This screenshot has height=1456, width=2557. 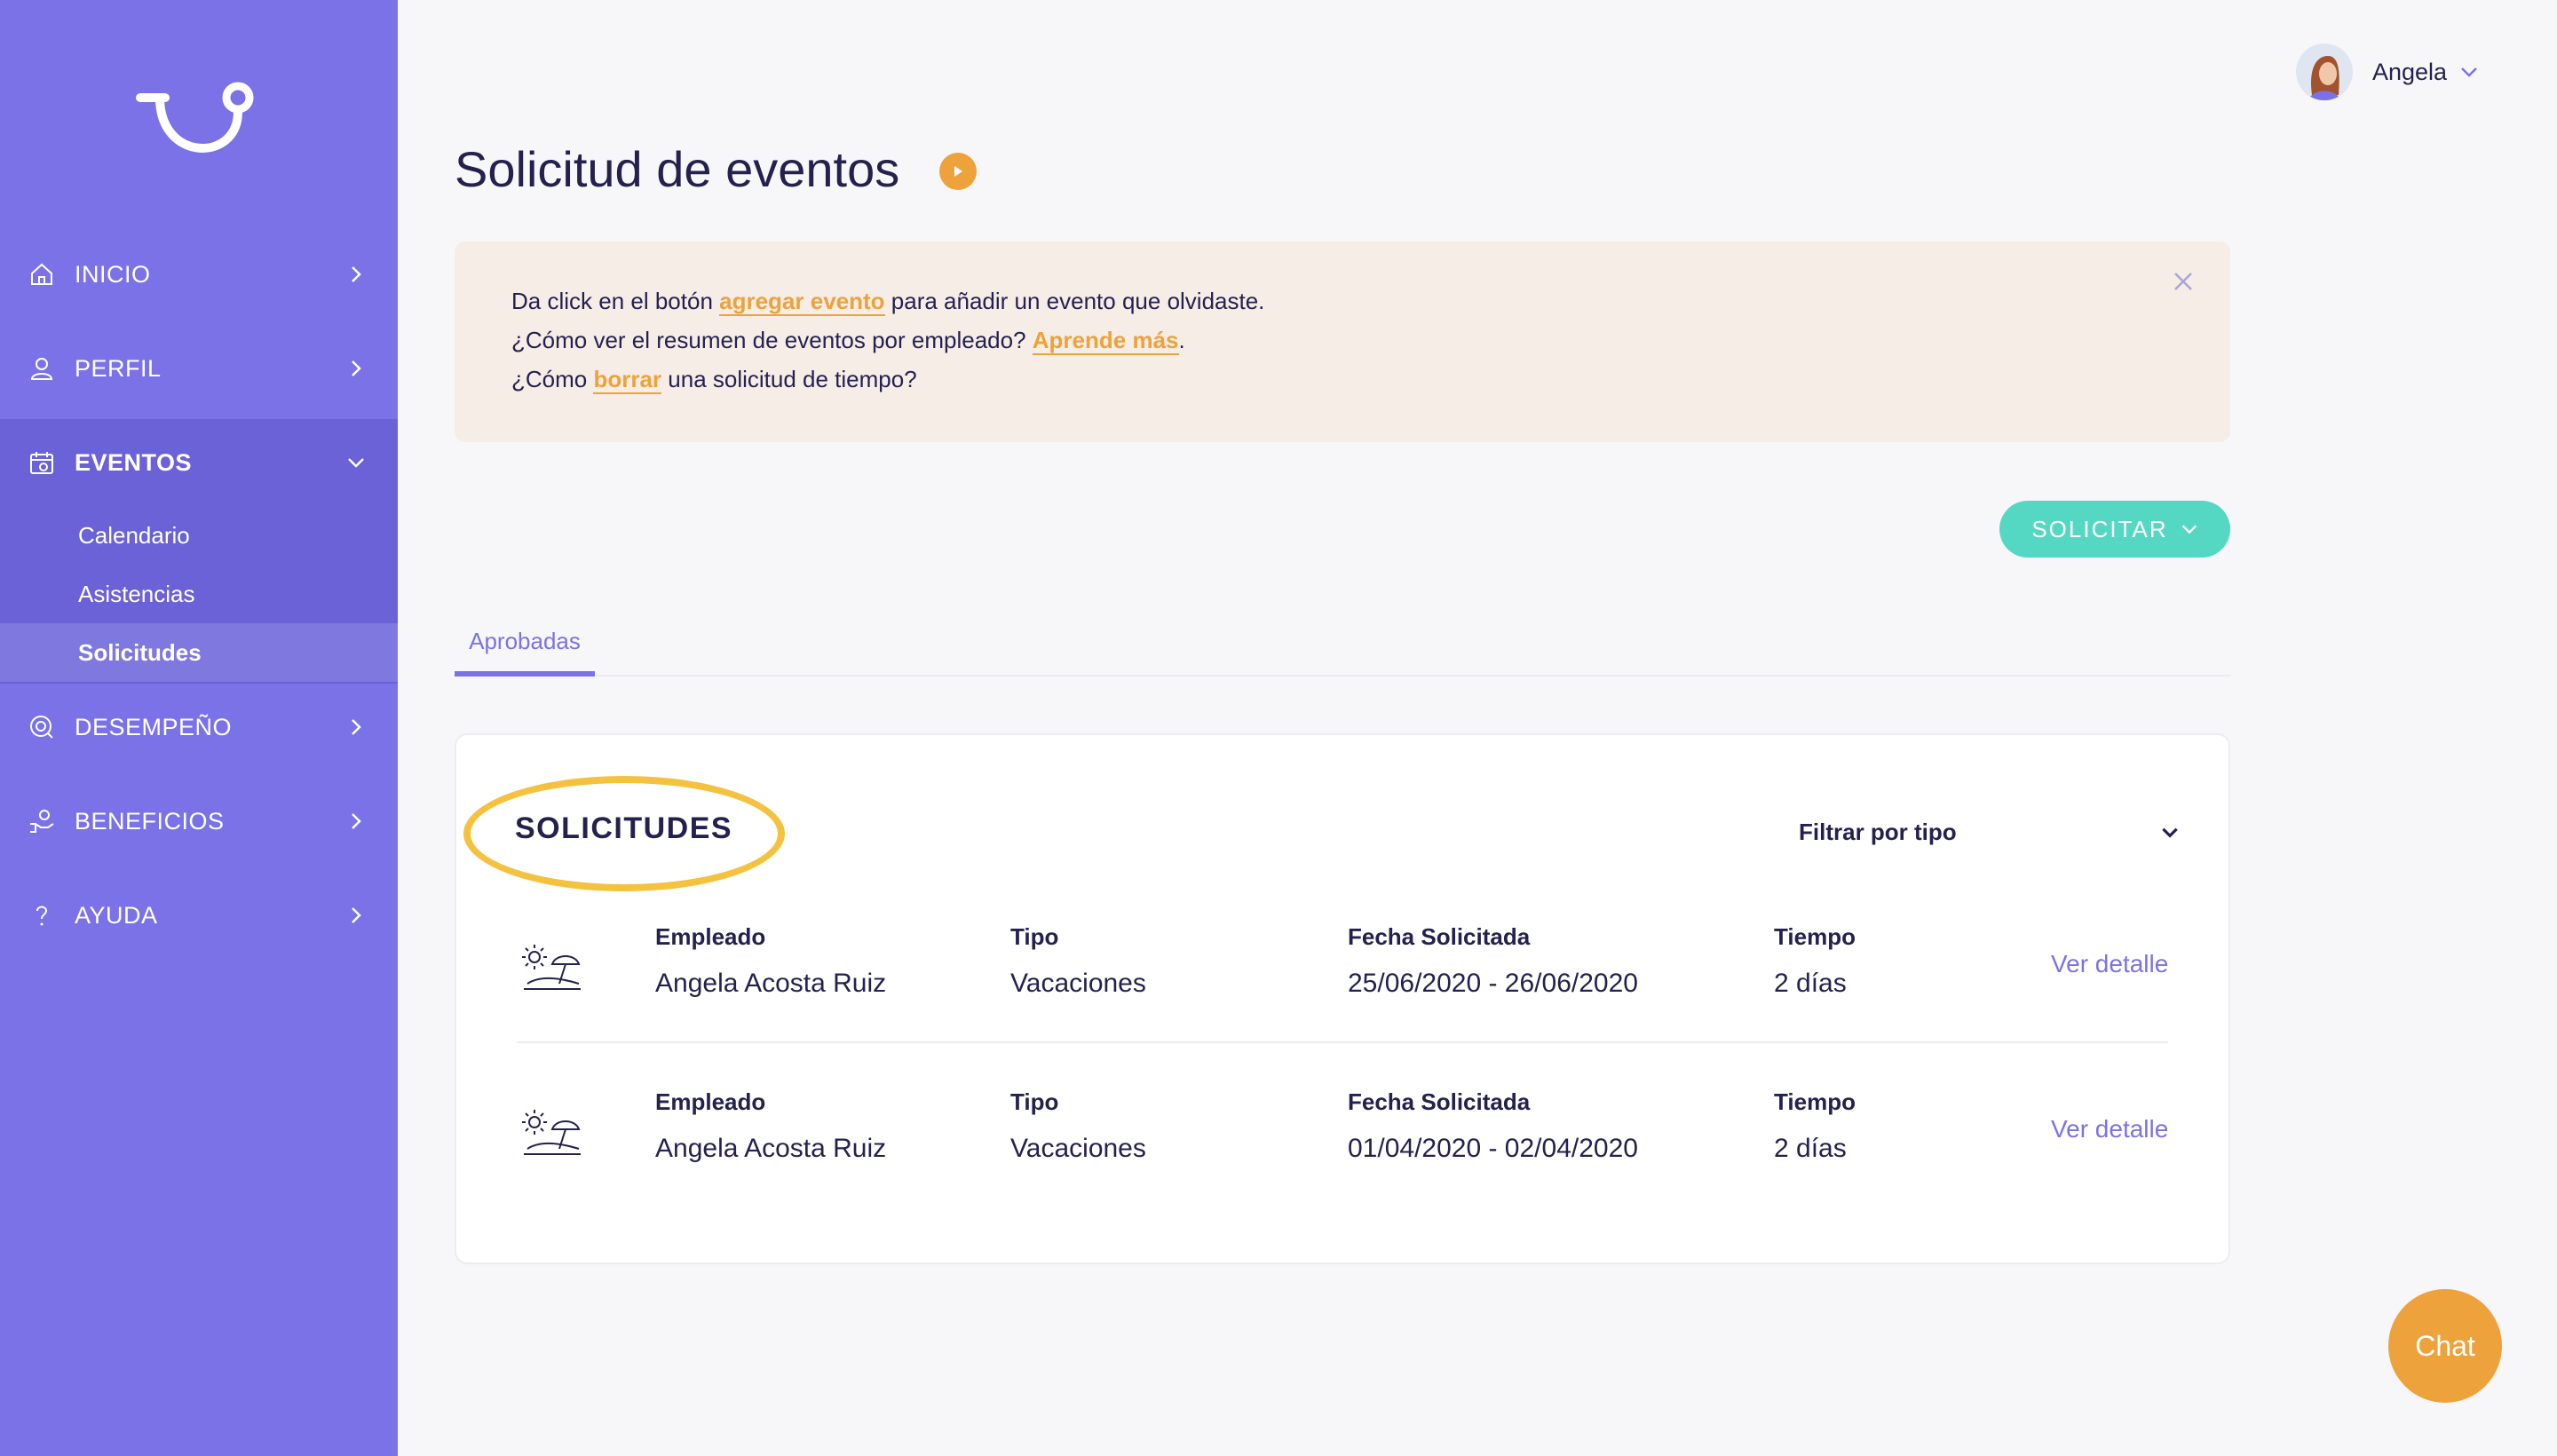 I want to click on sidebar-subitem-calendario: Calendario, so click(x=199, y=535).